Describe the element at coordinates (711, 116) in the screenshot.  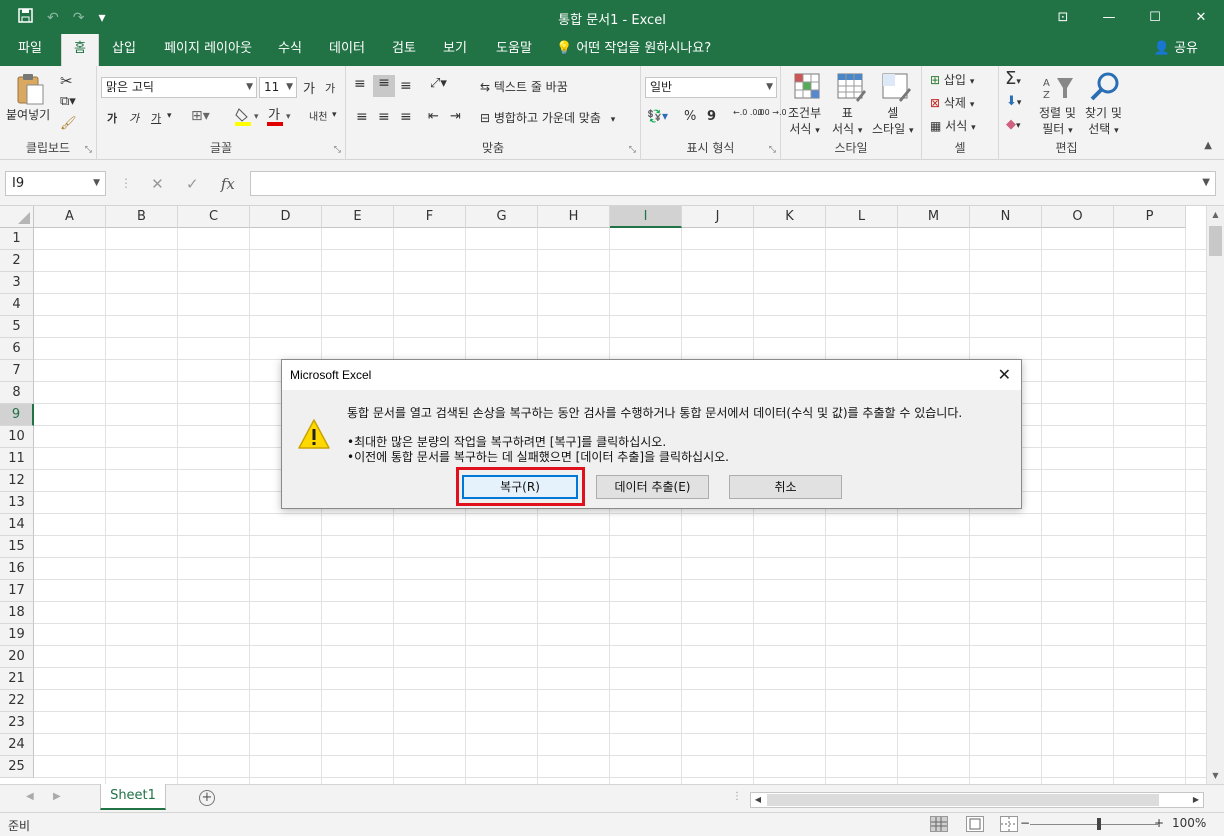
I see `comma-style-button: 9` at that location.